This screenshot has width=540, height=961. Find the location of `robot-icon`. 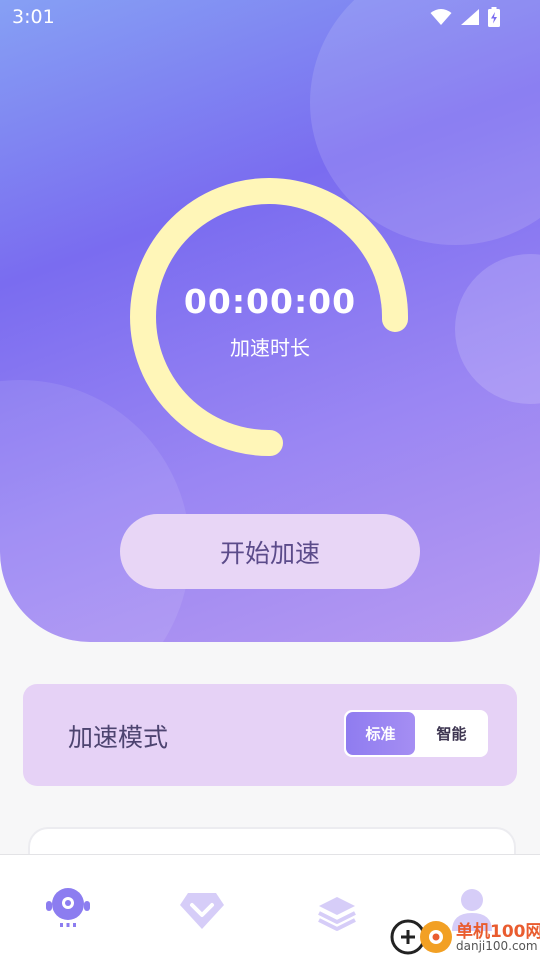

robot-icon is located at coordinates (68, 907).